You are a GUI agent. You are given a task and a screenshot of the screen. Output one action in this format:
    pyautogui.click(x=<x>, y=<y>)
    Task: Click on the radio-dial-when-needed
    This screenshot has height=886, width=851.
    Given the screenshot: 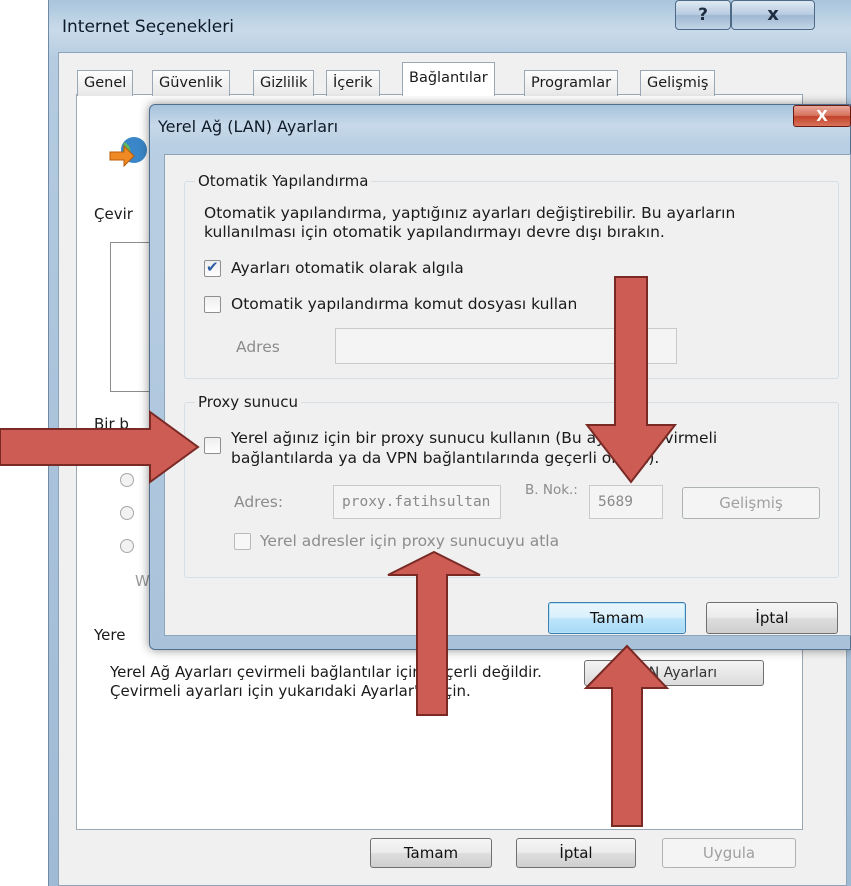 What is the action you would take?
    pyautogui.click(x=127, y=513)
    